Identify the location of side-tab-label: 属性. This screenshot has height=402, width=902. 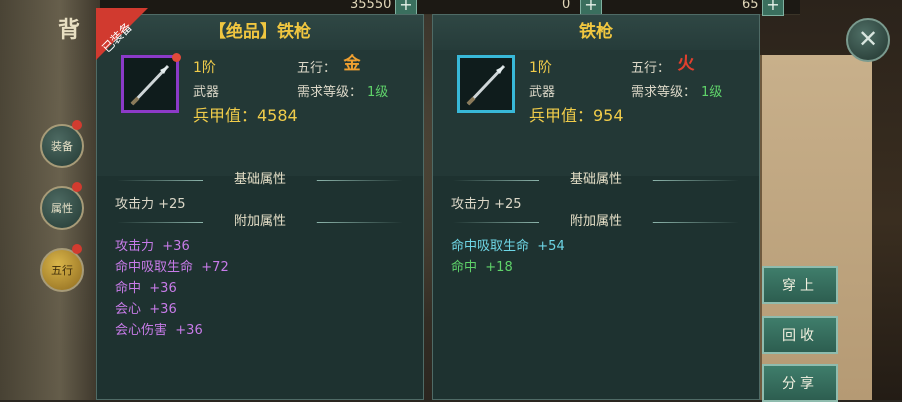
(62, 208).